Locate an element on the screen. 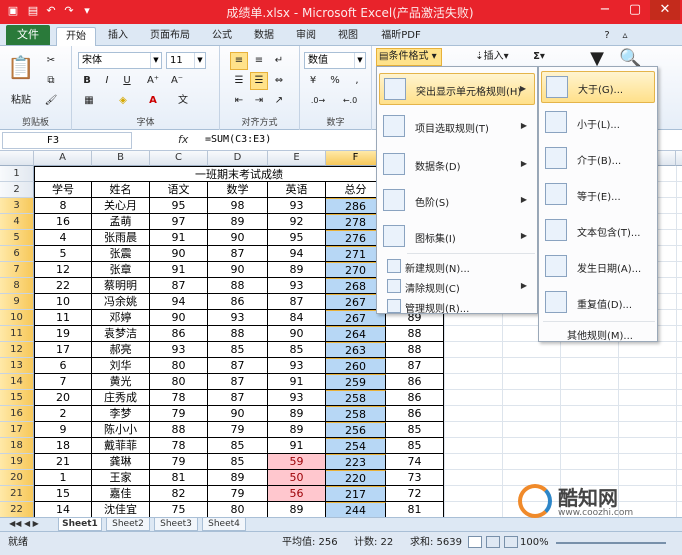 This screenshot has width=682, height=555. table-cell: 74 is located at coordinates (415, 462).